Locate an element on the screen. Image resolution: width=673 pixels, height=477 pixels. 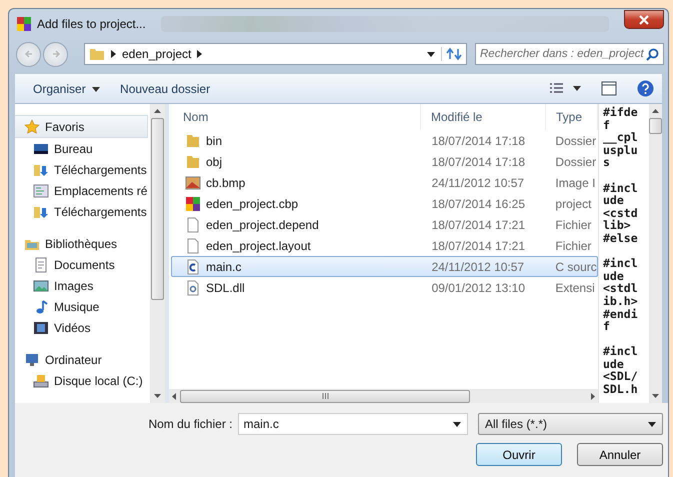
sidebar-group: Ordinateur is located at coordinates (82, 359).